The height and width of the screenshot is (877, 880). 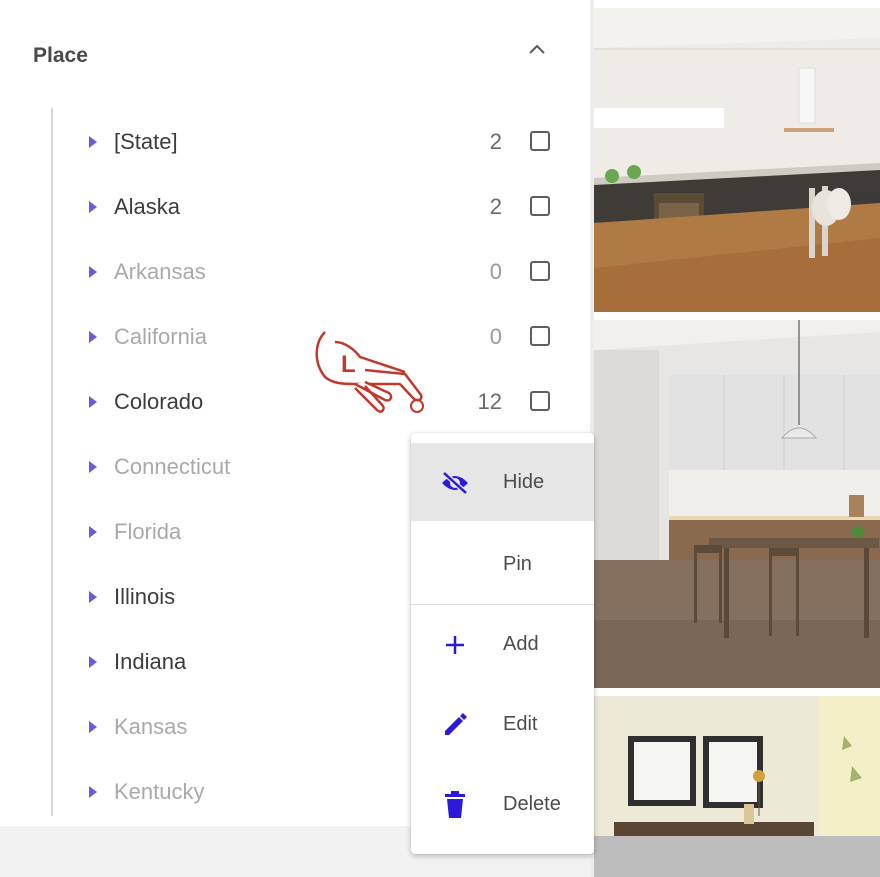 What do you see at coordinates (146, 141) in the screenshot?
I see `filter-row-label: [State]` at bounding box center [146, 141].